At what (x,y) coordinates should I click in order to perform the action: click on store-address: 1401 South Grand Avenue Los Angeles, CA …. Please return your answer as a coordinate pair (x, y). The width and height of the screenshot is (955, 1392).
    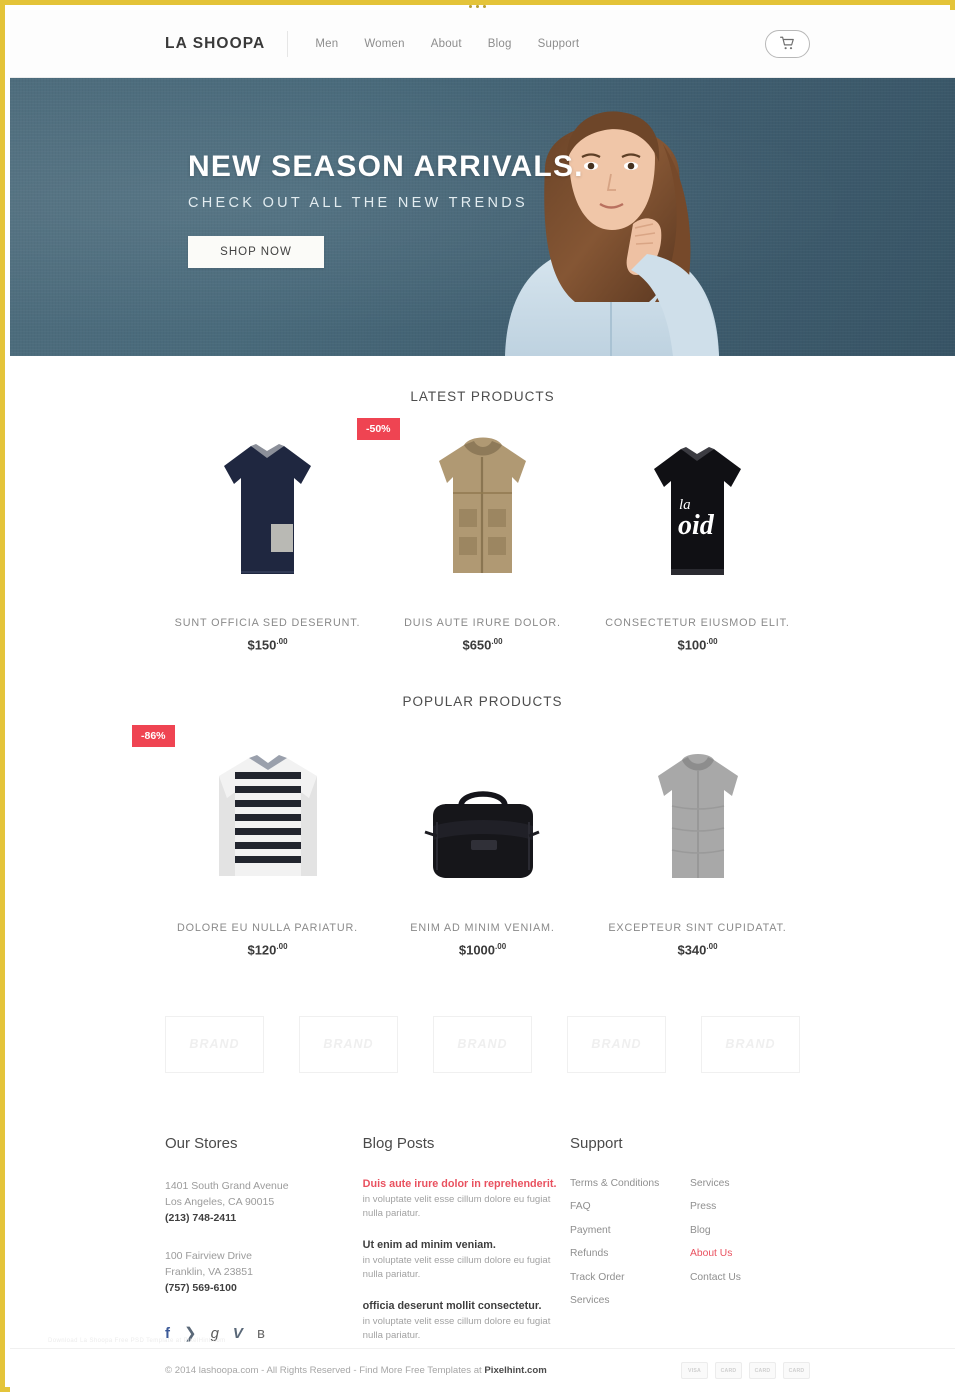
    Looking at the image, I should click on (264, 1202).